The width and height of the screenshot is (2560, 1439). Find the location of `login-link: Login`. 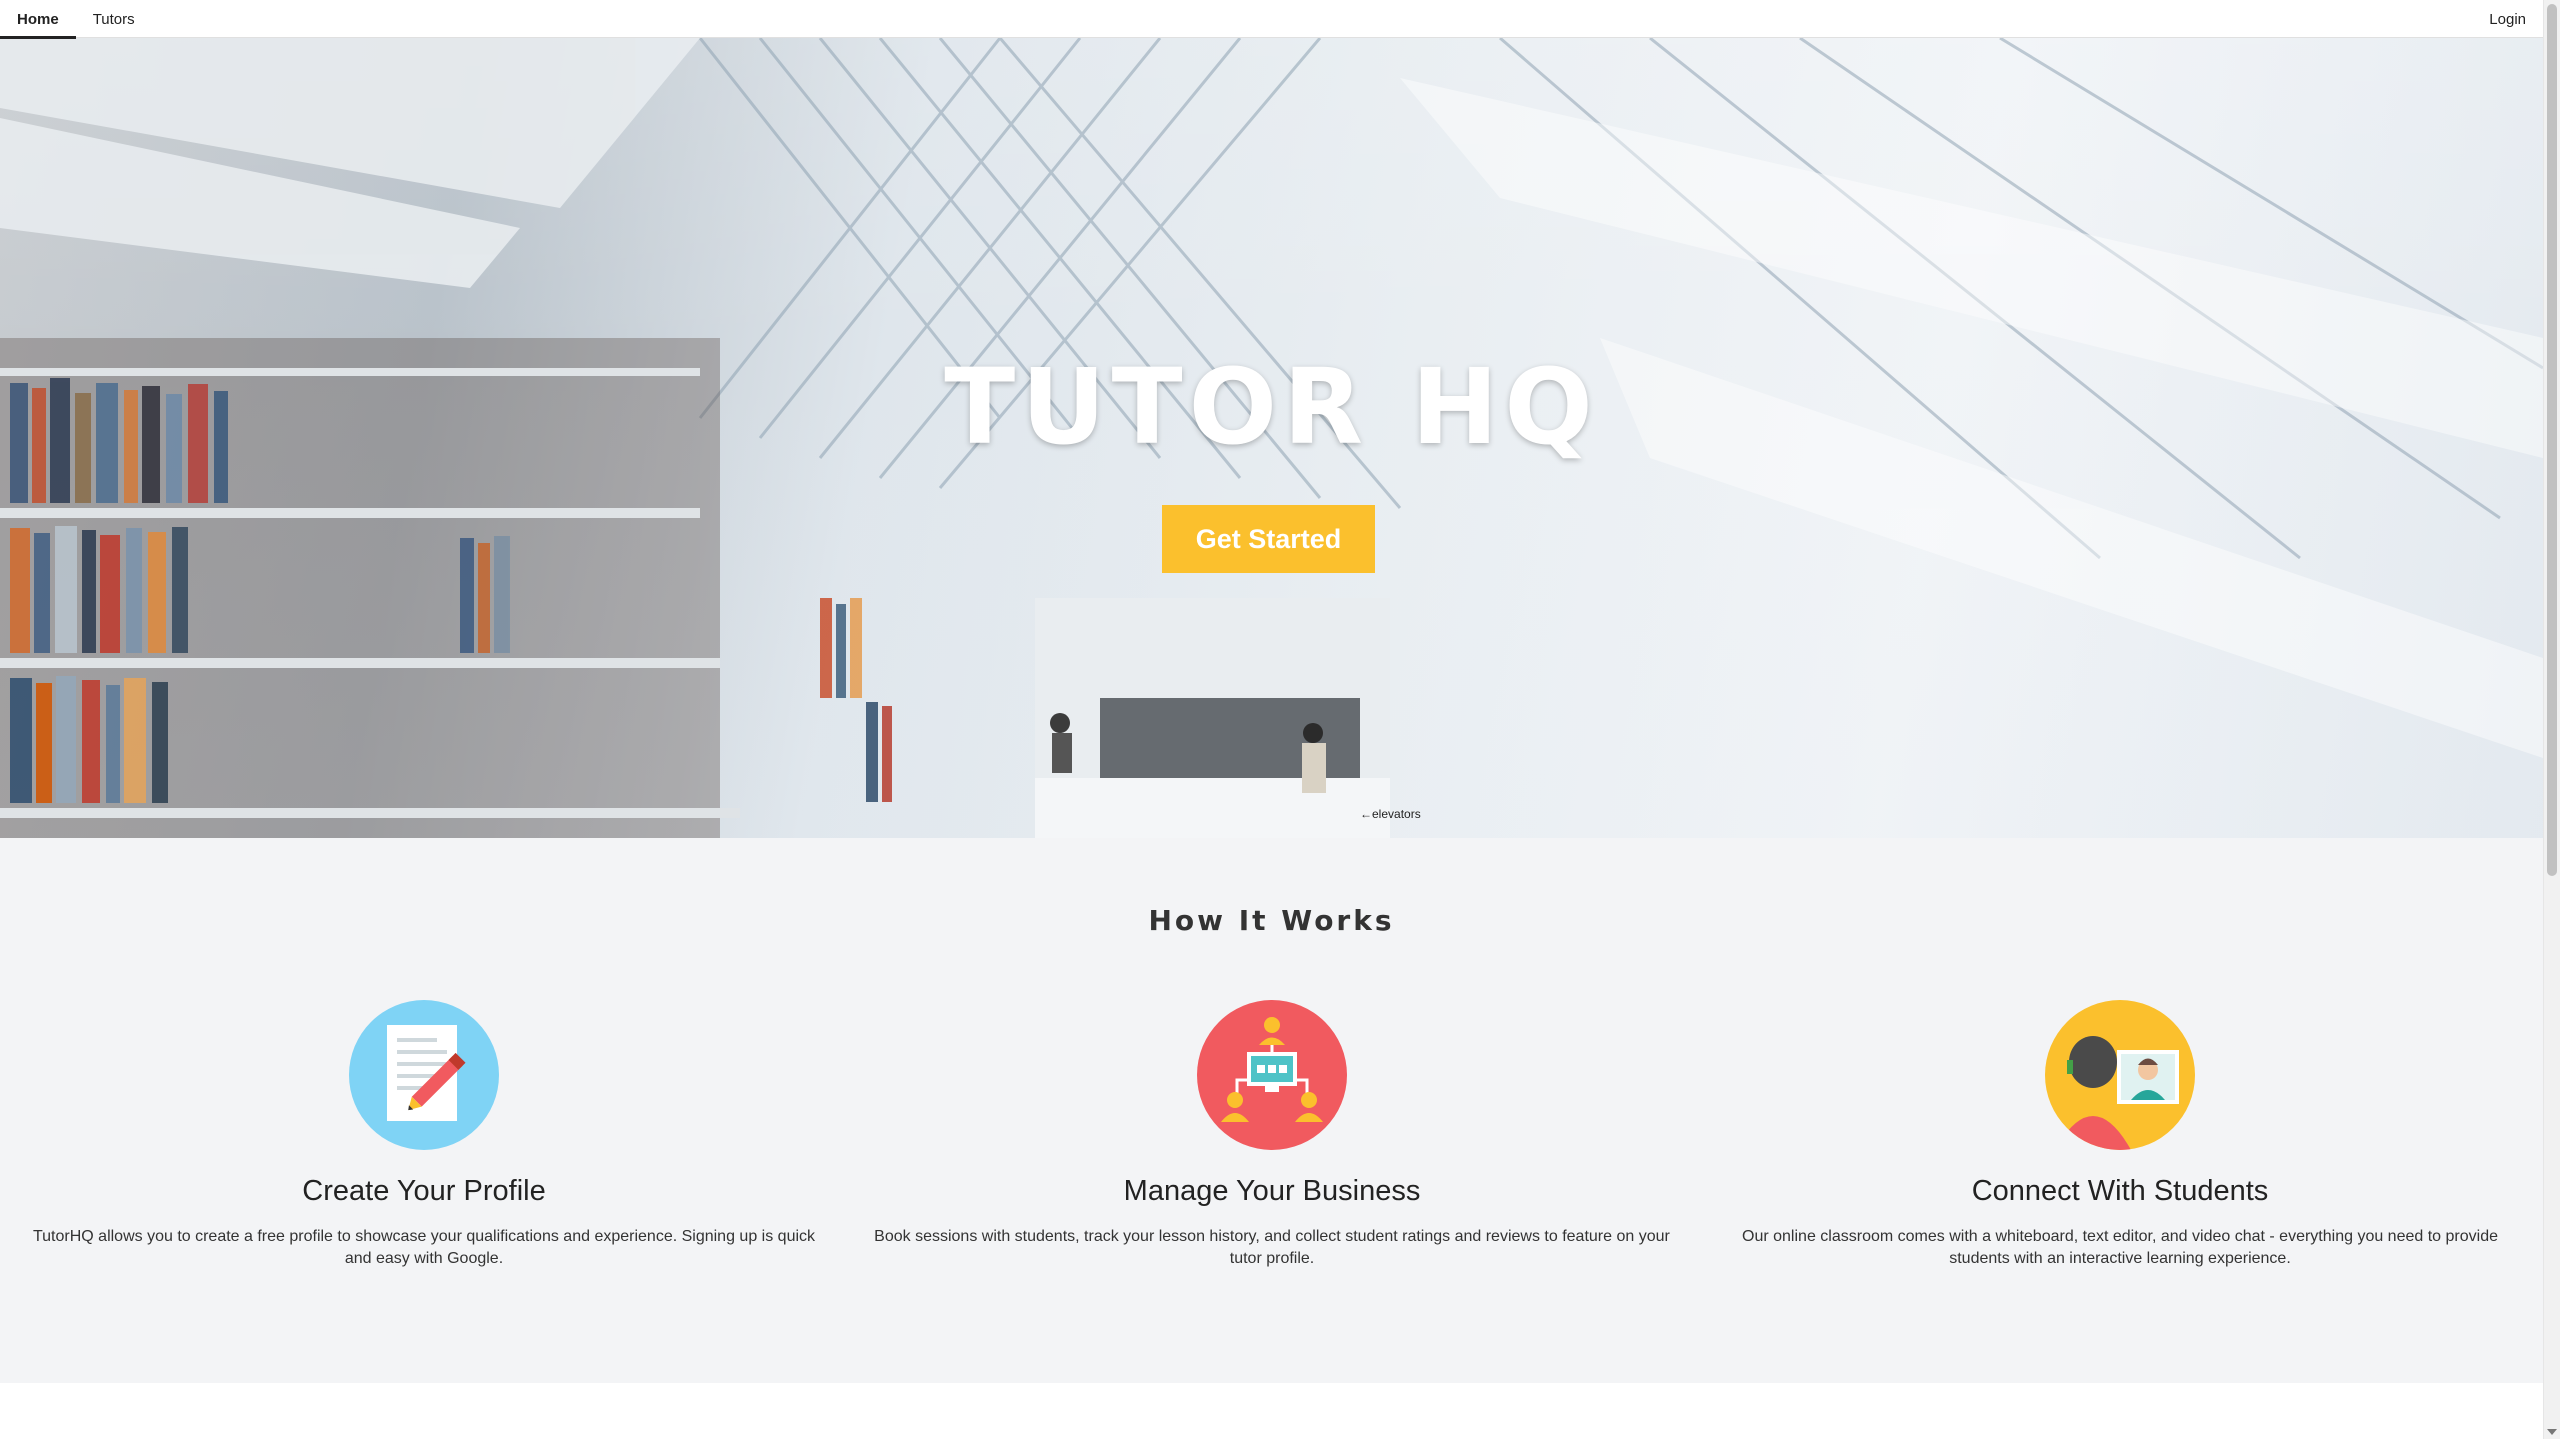

login-link: Login is located at coordinates (2507, 19).